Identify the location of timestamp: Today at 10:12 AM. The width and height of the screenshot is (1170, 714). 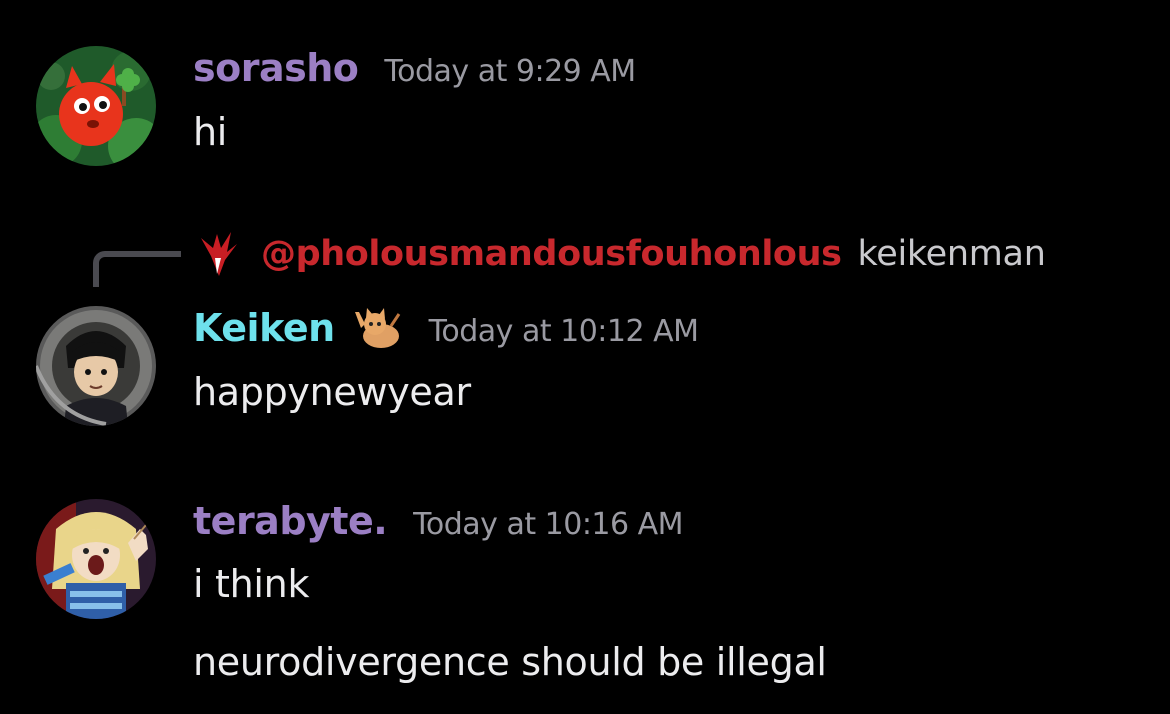
(563, 331).